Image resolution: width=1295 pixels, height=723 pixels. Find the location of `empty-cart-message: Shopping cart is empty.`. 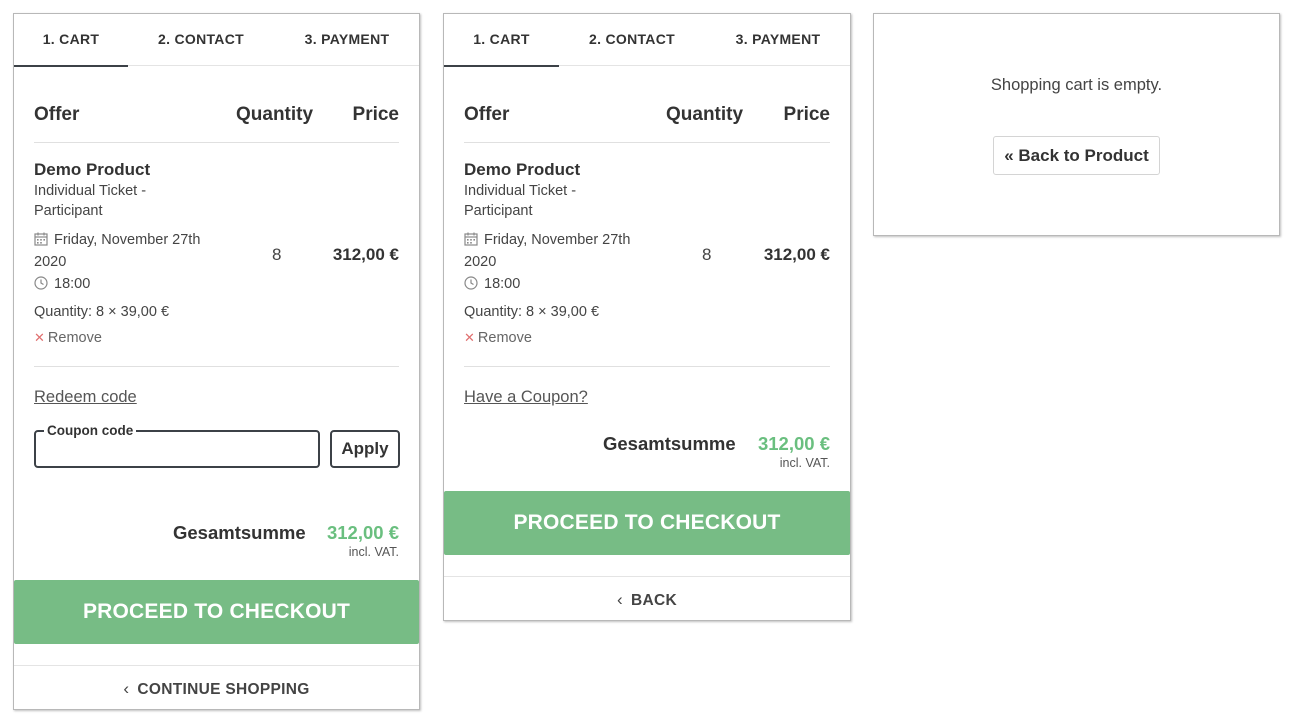

empty-cart-message: Shopping cart is empty. is located at coordinates (1076, 85).